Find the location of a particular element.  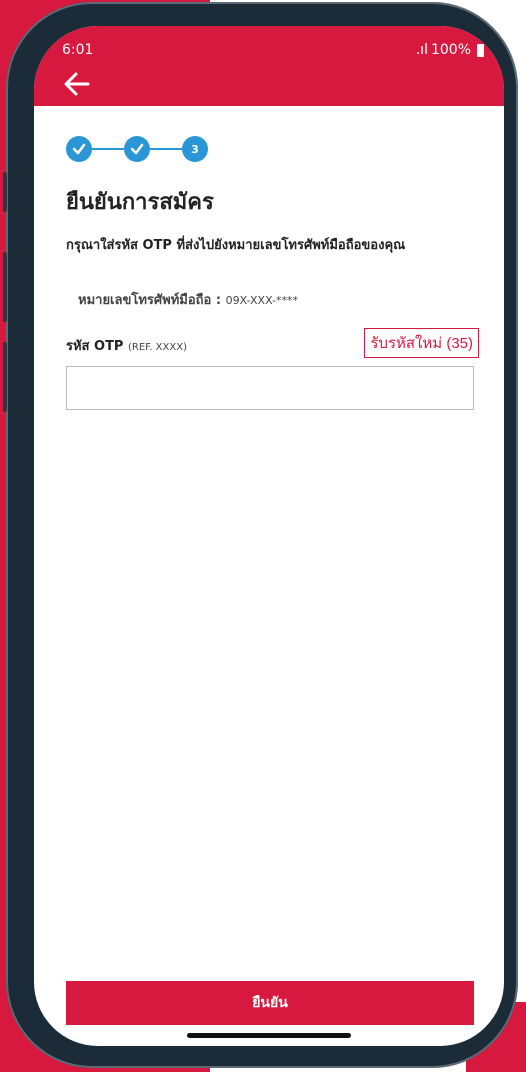

step-2-complete is located at coordinates (137, 149).